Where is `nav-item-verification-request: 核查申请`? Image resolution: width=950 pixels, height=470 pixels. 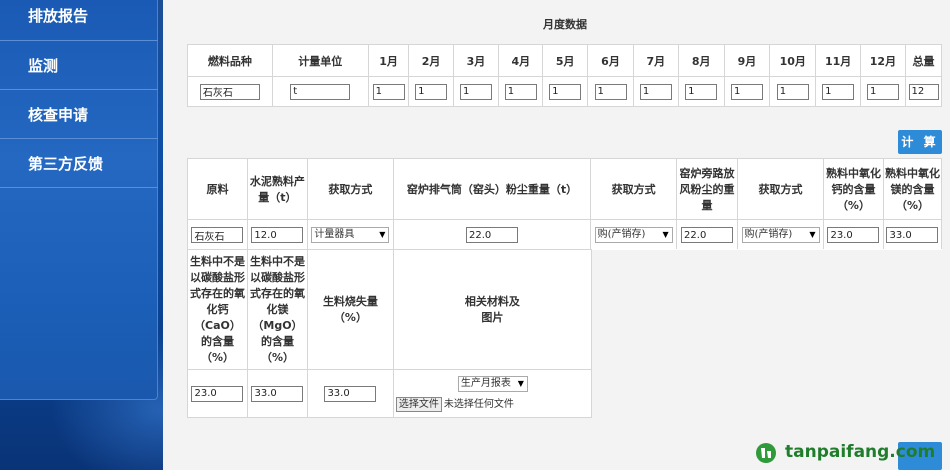 nav-item-verification-request: 核查申请 is located at coordinates (79, 114).